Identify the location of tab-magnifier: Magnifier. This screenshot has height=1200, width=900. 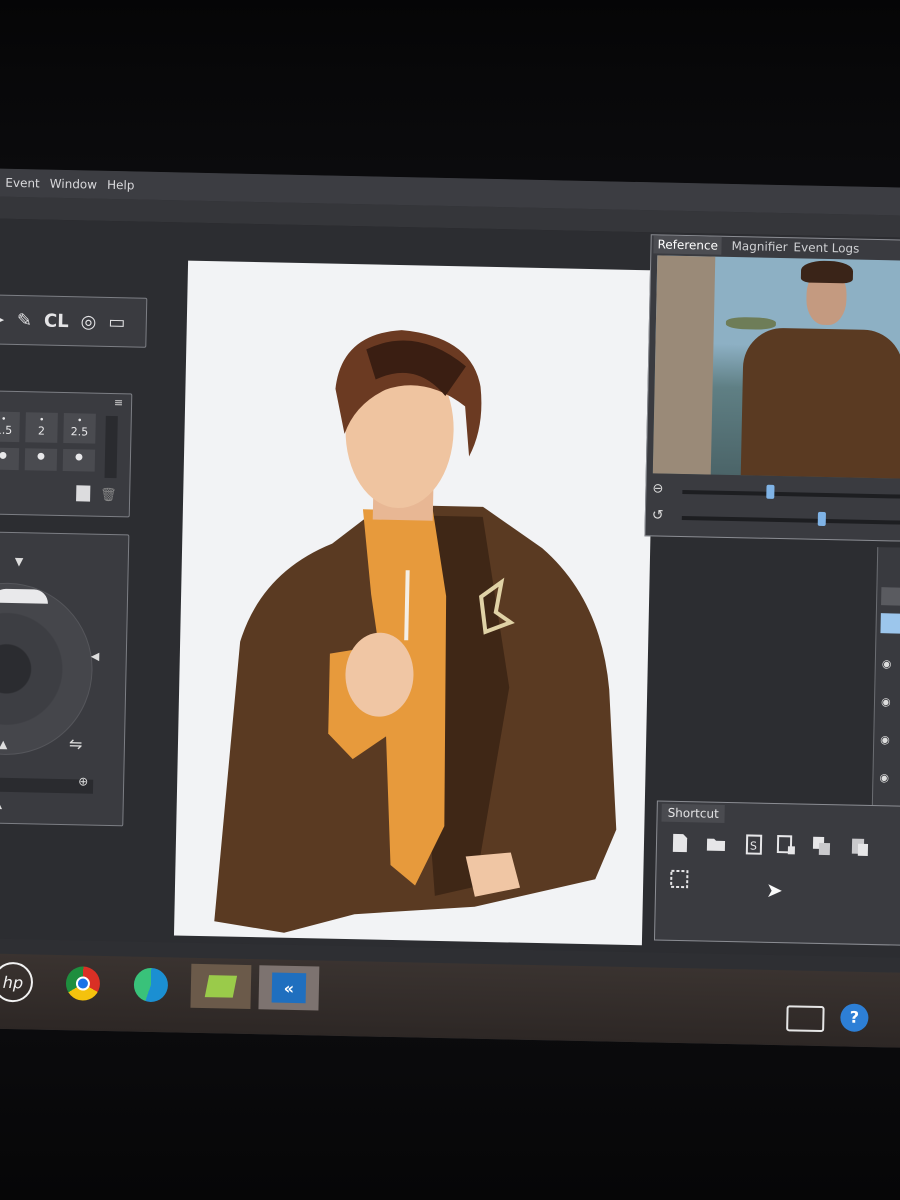
(759, 246).